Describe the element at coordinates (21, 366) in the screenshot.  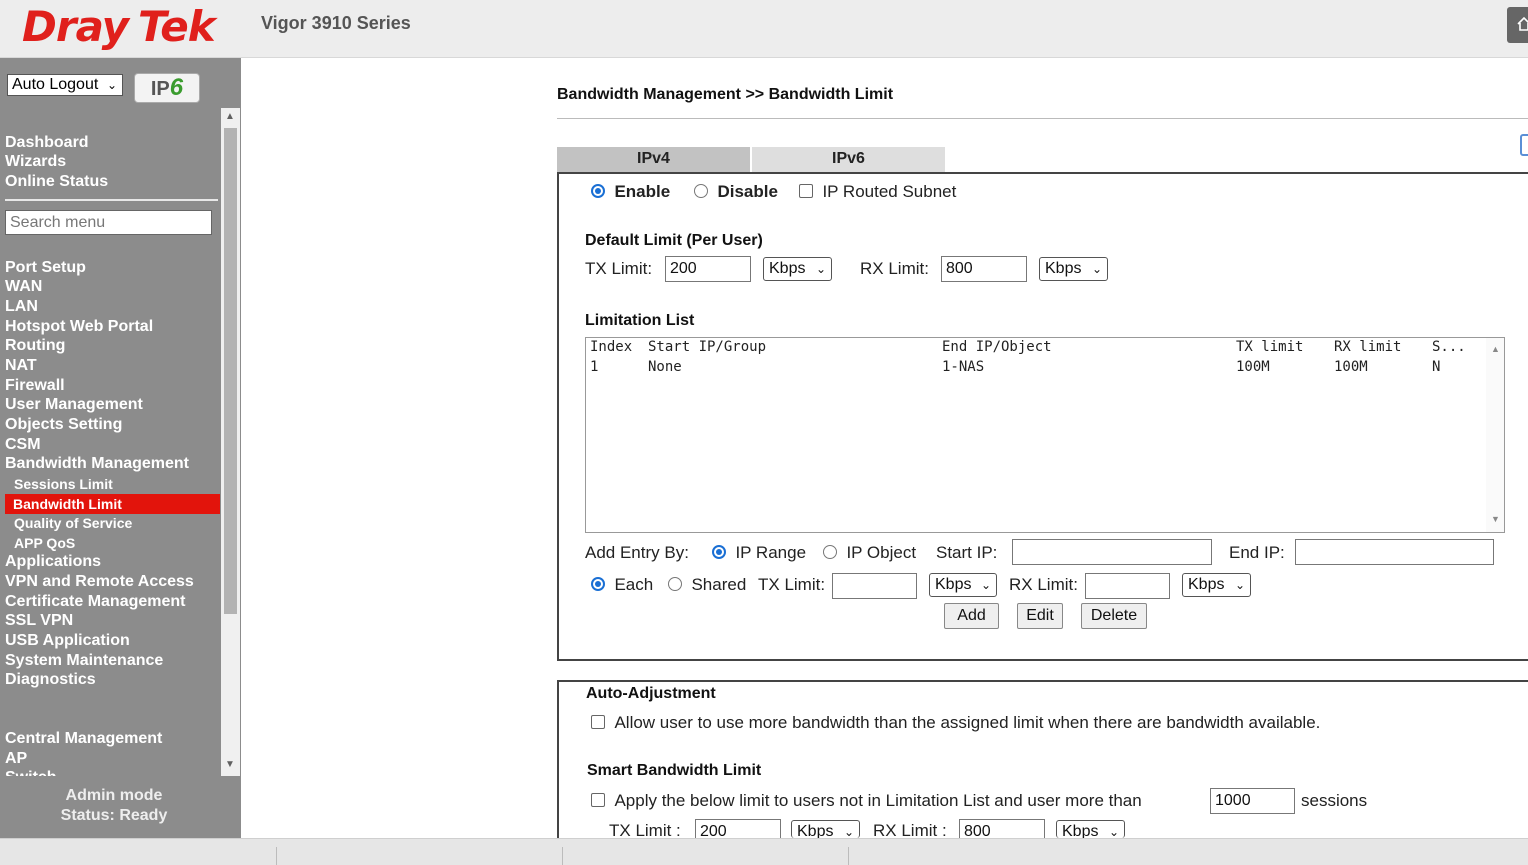
I see `sidebar-item-nat: NAT` at that location.